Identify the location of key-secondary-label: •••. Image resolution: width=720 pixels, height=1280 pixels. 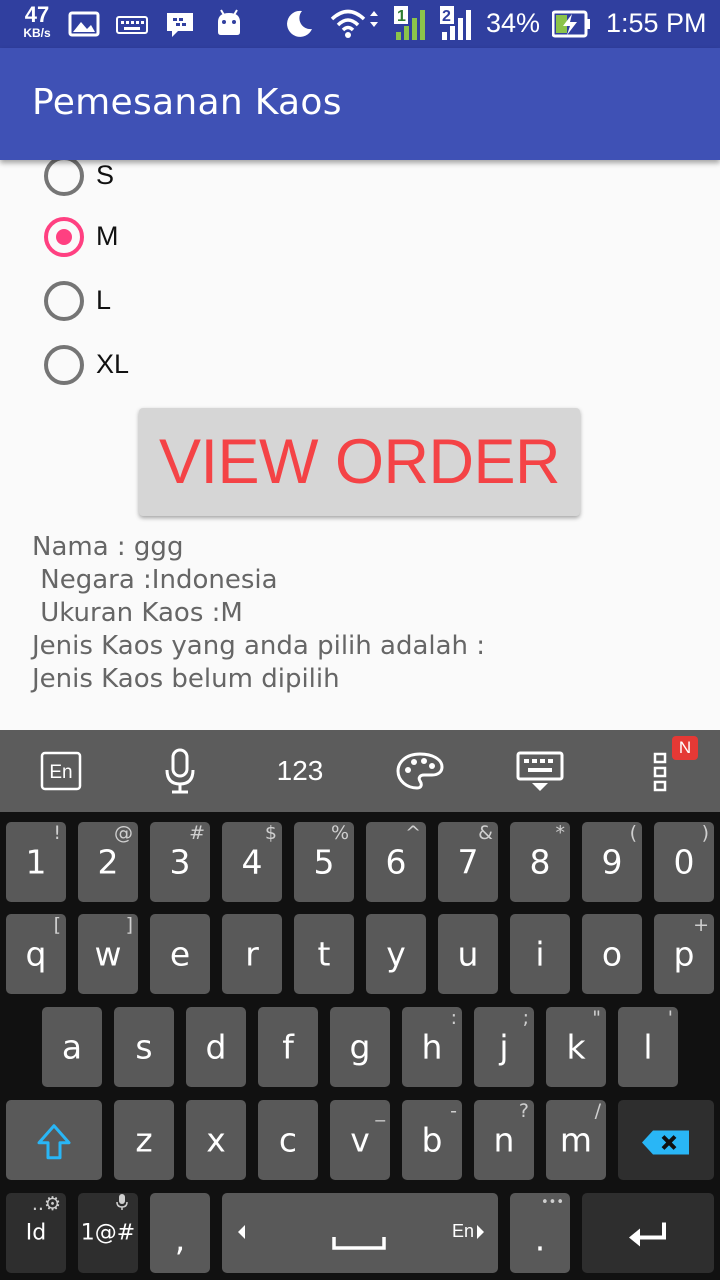
(552, 1202).